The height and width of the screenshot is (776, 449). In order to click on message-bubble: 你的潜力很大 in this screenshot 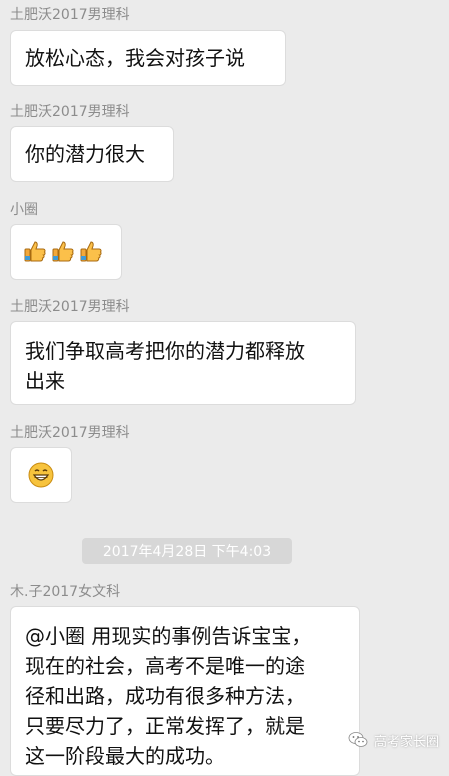, I will do `click(92, 154)`.